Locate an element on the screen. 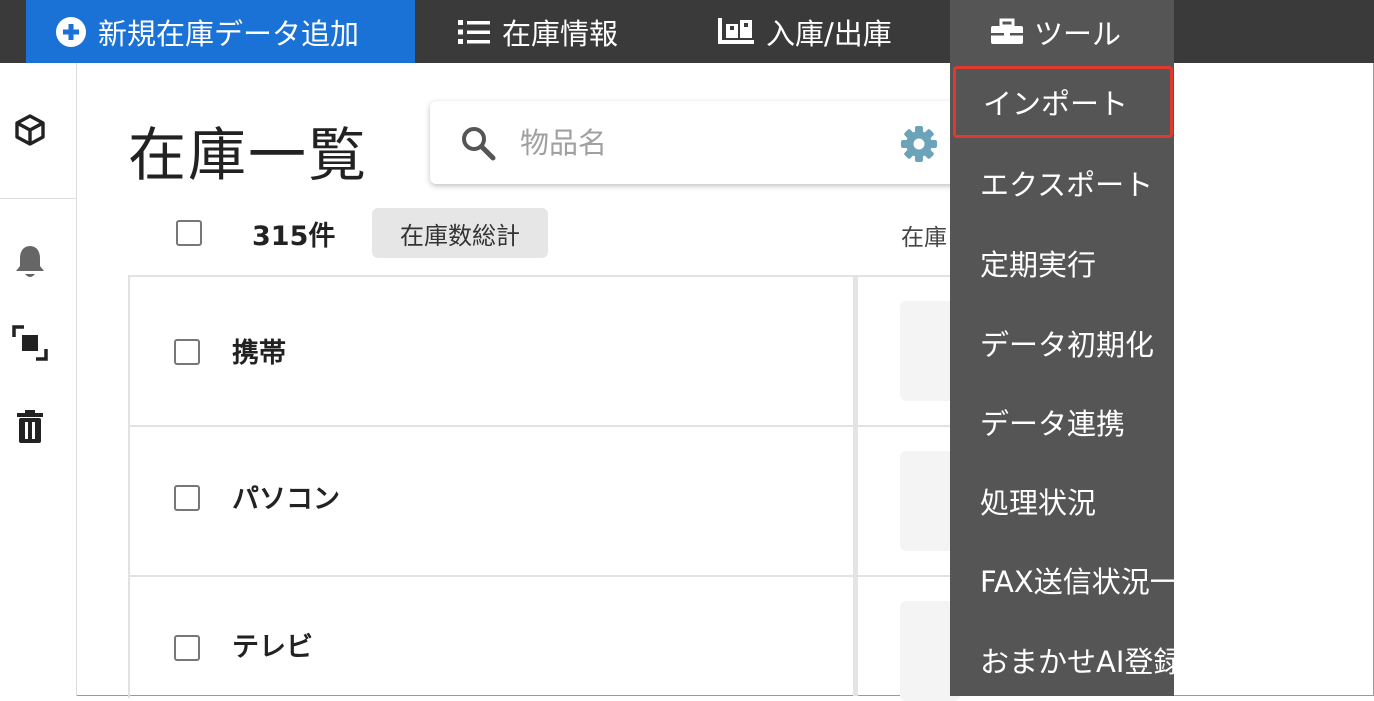 This screenshot has height=701, width=1374. add-inventory-button: 新規在庫データ追加 is located at coordinates (220, 31).